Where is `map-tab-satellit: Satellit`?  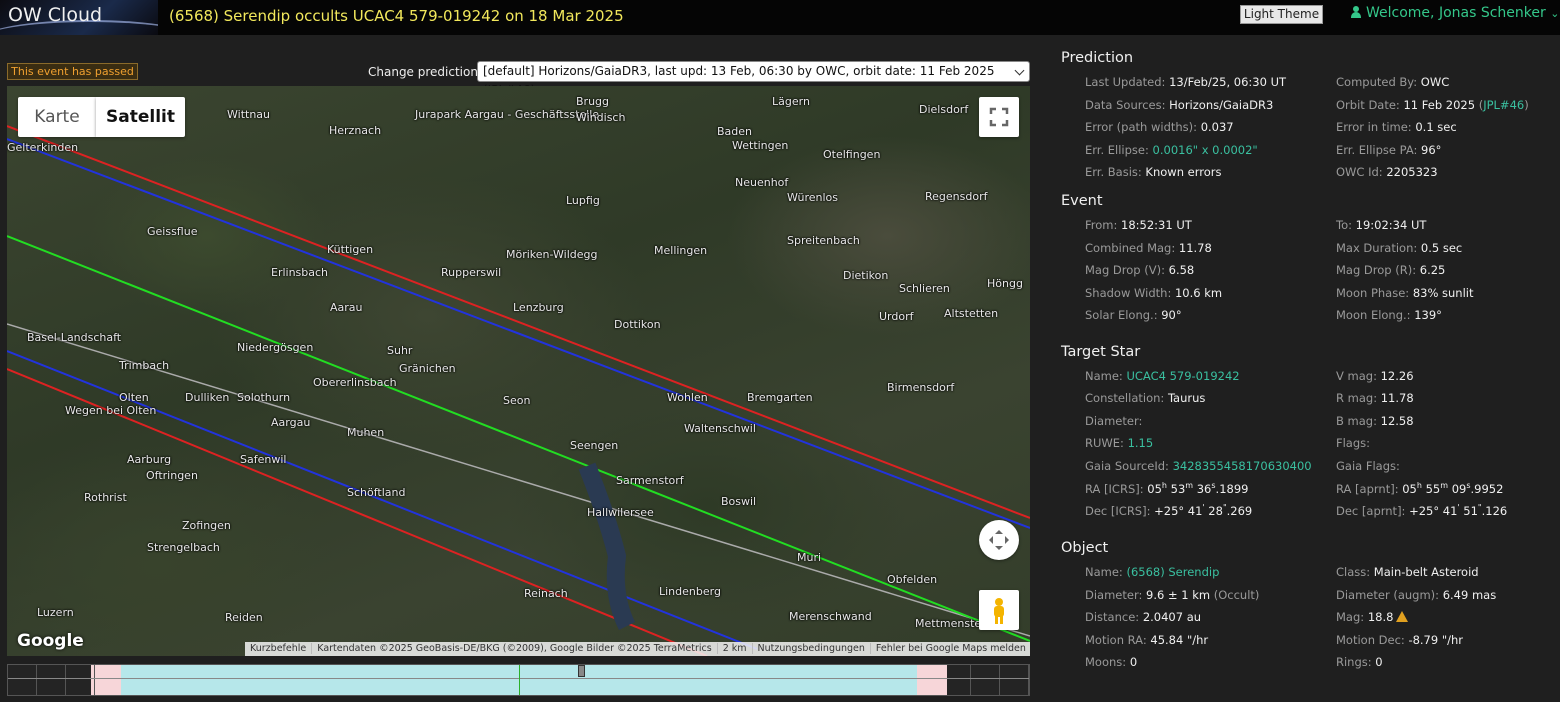 map-tab-satellit: Satellit is located at coordinates (140, 117).